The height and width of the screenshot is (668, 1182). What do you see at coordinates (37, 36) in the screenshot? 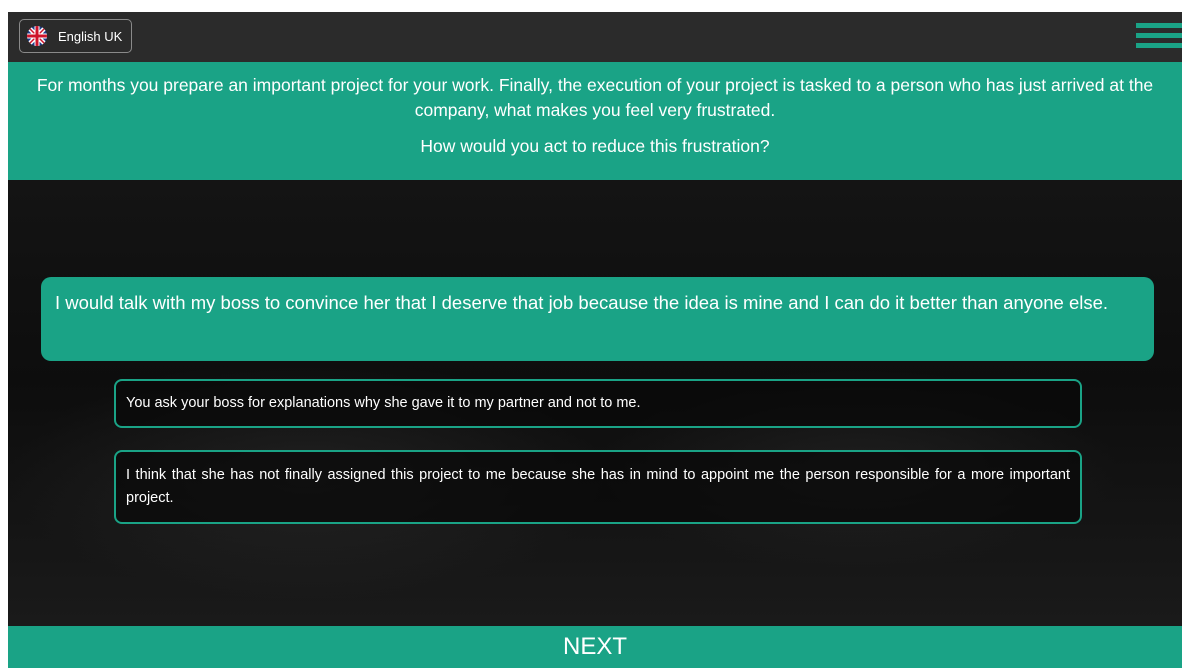
I see `uk-flag-icon` at bounding box center [37, 36].